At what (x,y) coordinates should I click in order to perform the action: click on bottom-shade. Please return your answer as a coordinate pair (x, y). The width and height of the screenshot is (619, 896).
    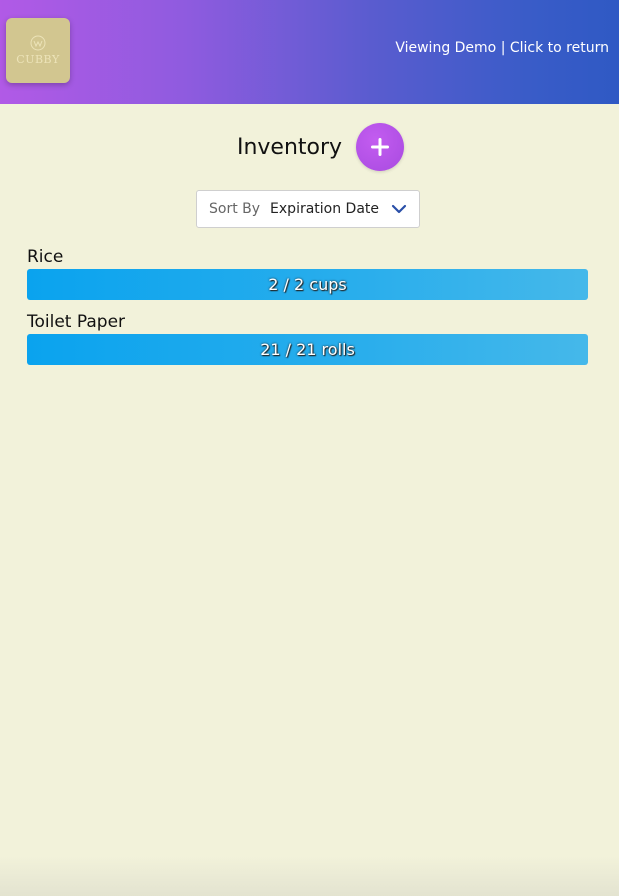
    Looking at the image, I should click on (309, 876).